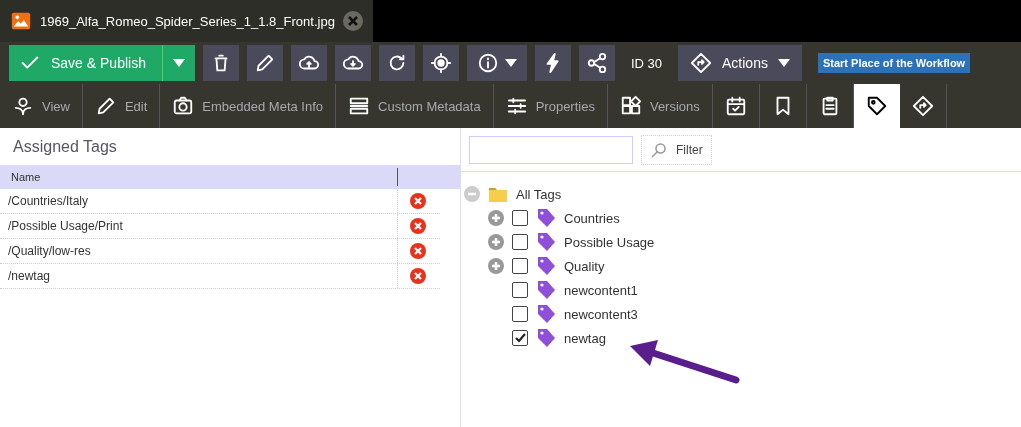  Describe the element at coordinates (601, 314) in the screenshot. I see `tree-item: newcontent3` at that location.